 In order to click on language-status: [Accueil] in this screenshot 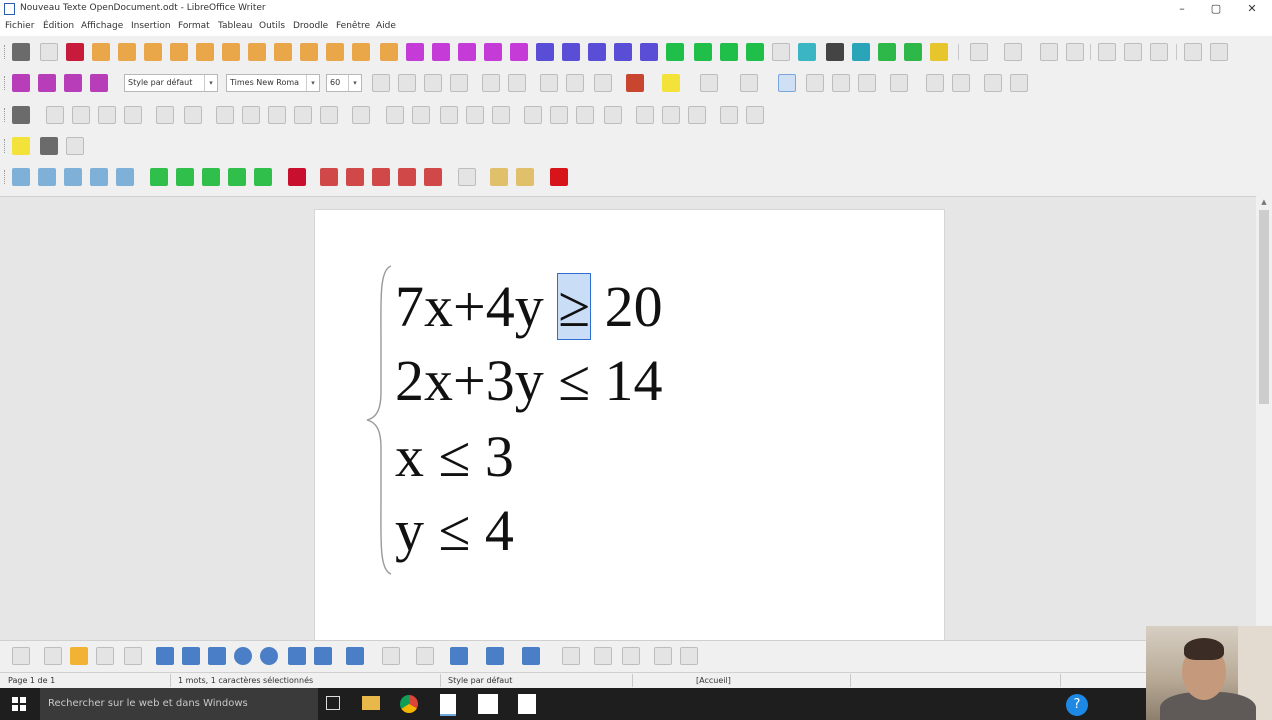, I will do `click(713, 680)`.